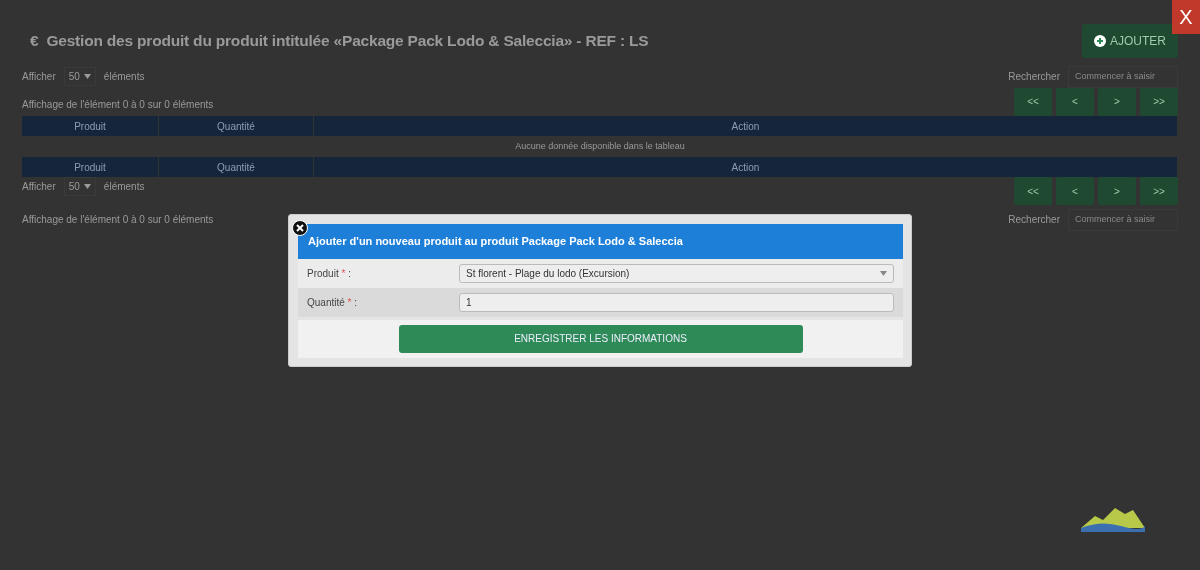 This screenshot has width=1200, height=570. I want to click on page-title: Gestion des produit du produit intitulée «Package Pack Lodo & Saleccia» - REF : LS, so click(347, 41).